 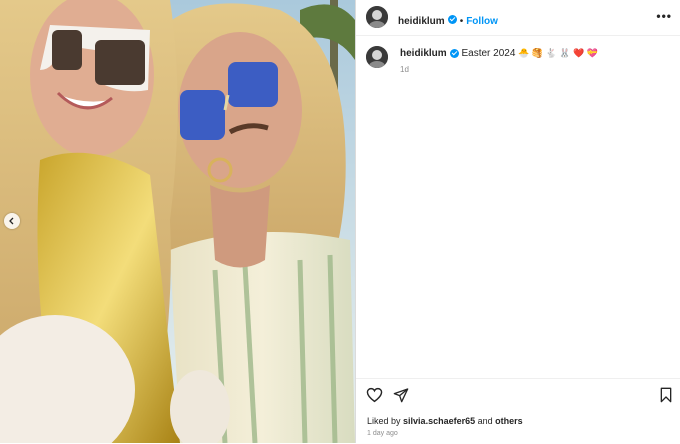 I want to click on header-user-line: heidiklum • Follow, so click(x=448, y=20).